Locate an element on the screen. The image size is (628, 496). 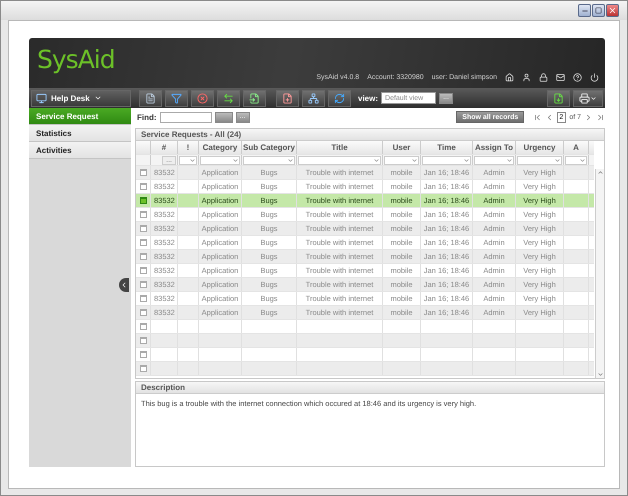
import-icon is located at coordinates (254, 98).